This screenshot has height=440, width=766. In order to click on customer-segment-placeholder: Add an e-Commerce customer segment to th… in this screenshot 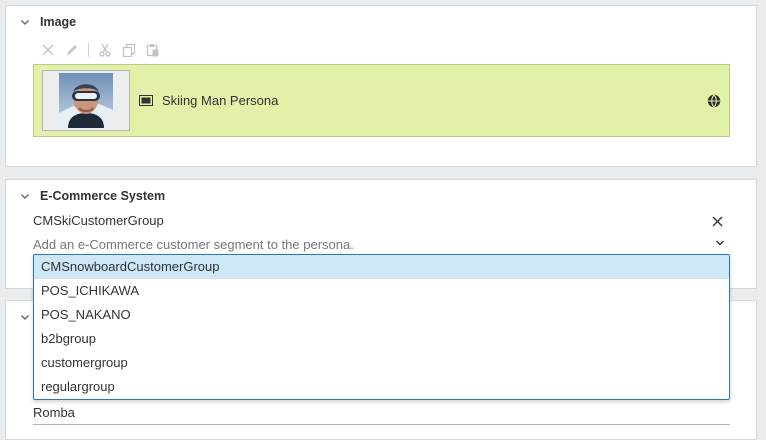, I will do `click(193, 244)`.